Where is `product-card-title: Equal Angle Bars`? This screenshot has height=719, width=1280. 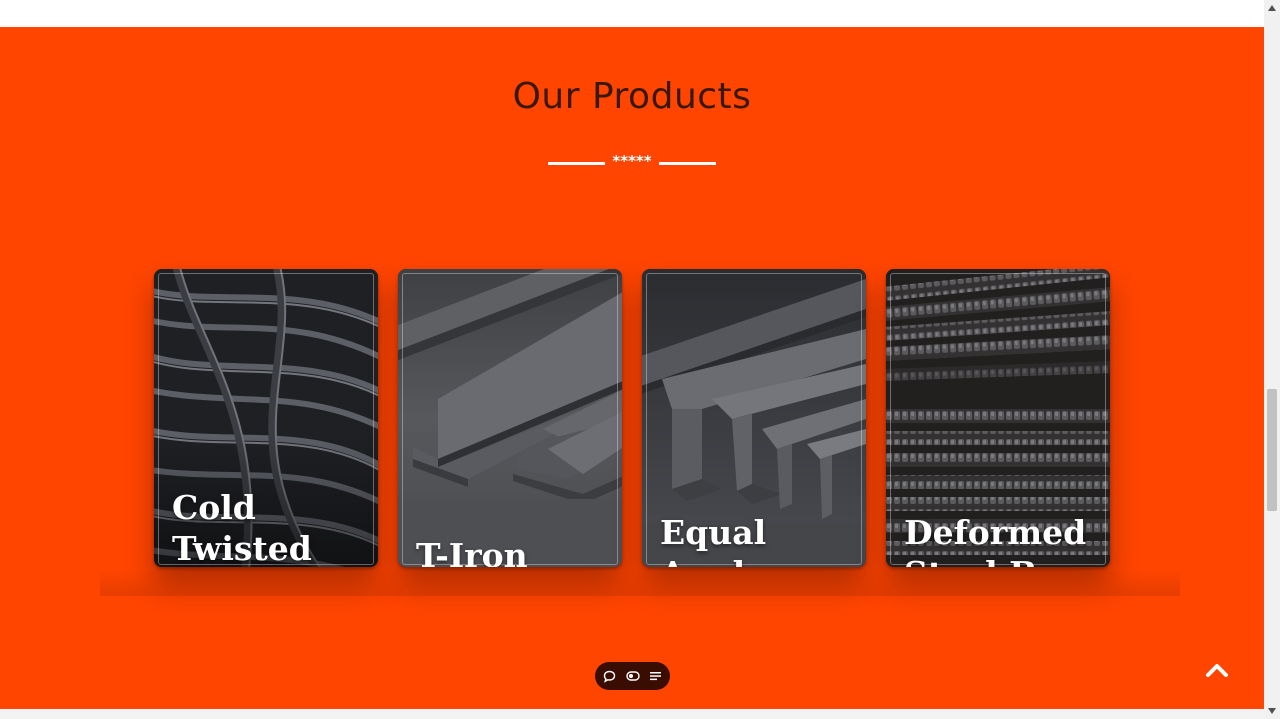 product-card-title: Equal Angle Bars is located at coordinates (713, 540).